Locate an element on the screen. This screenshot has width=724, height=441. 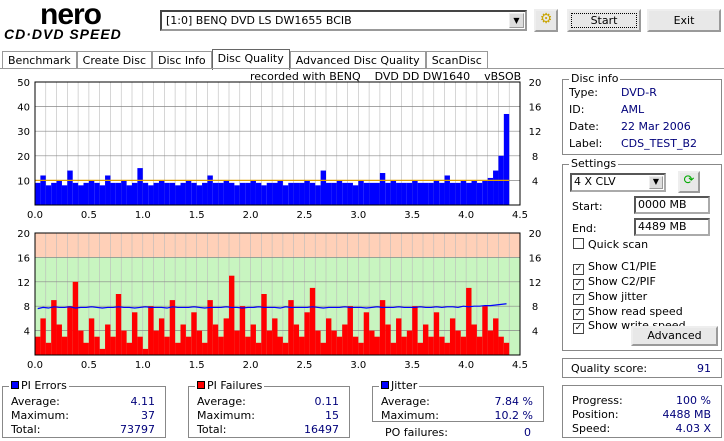
x-tick-label: 4.5 is located at coordinates (520, 365).